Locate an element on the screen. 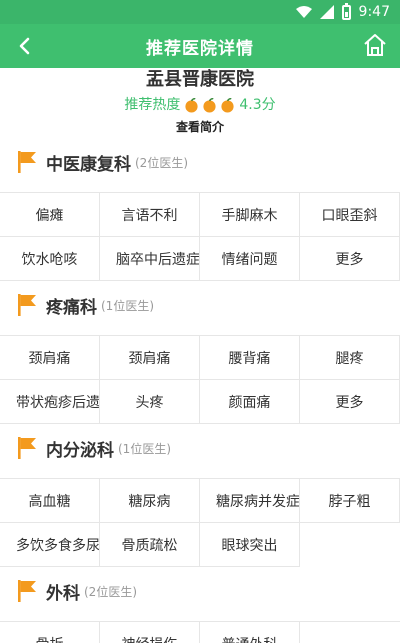 The width and height of the screenshot is (400, 643). symptom-item: 头疼 is located at coordinates (150, 402).